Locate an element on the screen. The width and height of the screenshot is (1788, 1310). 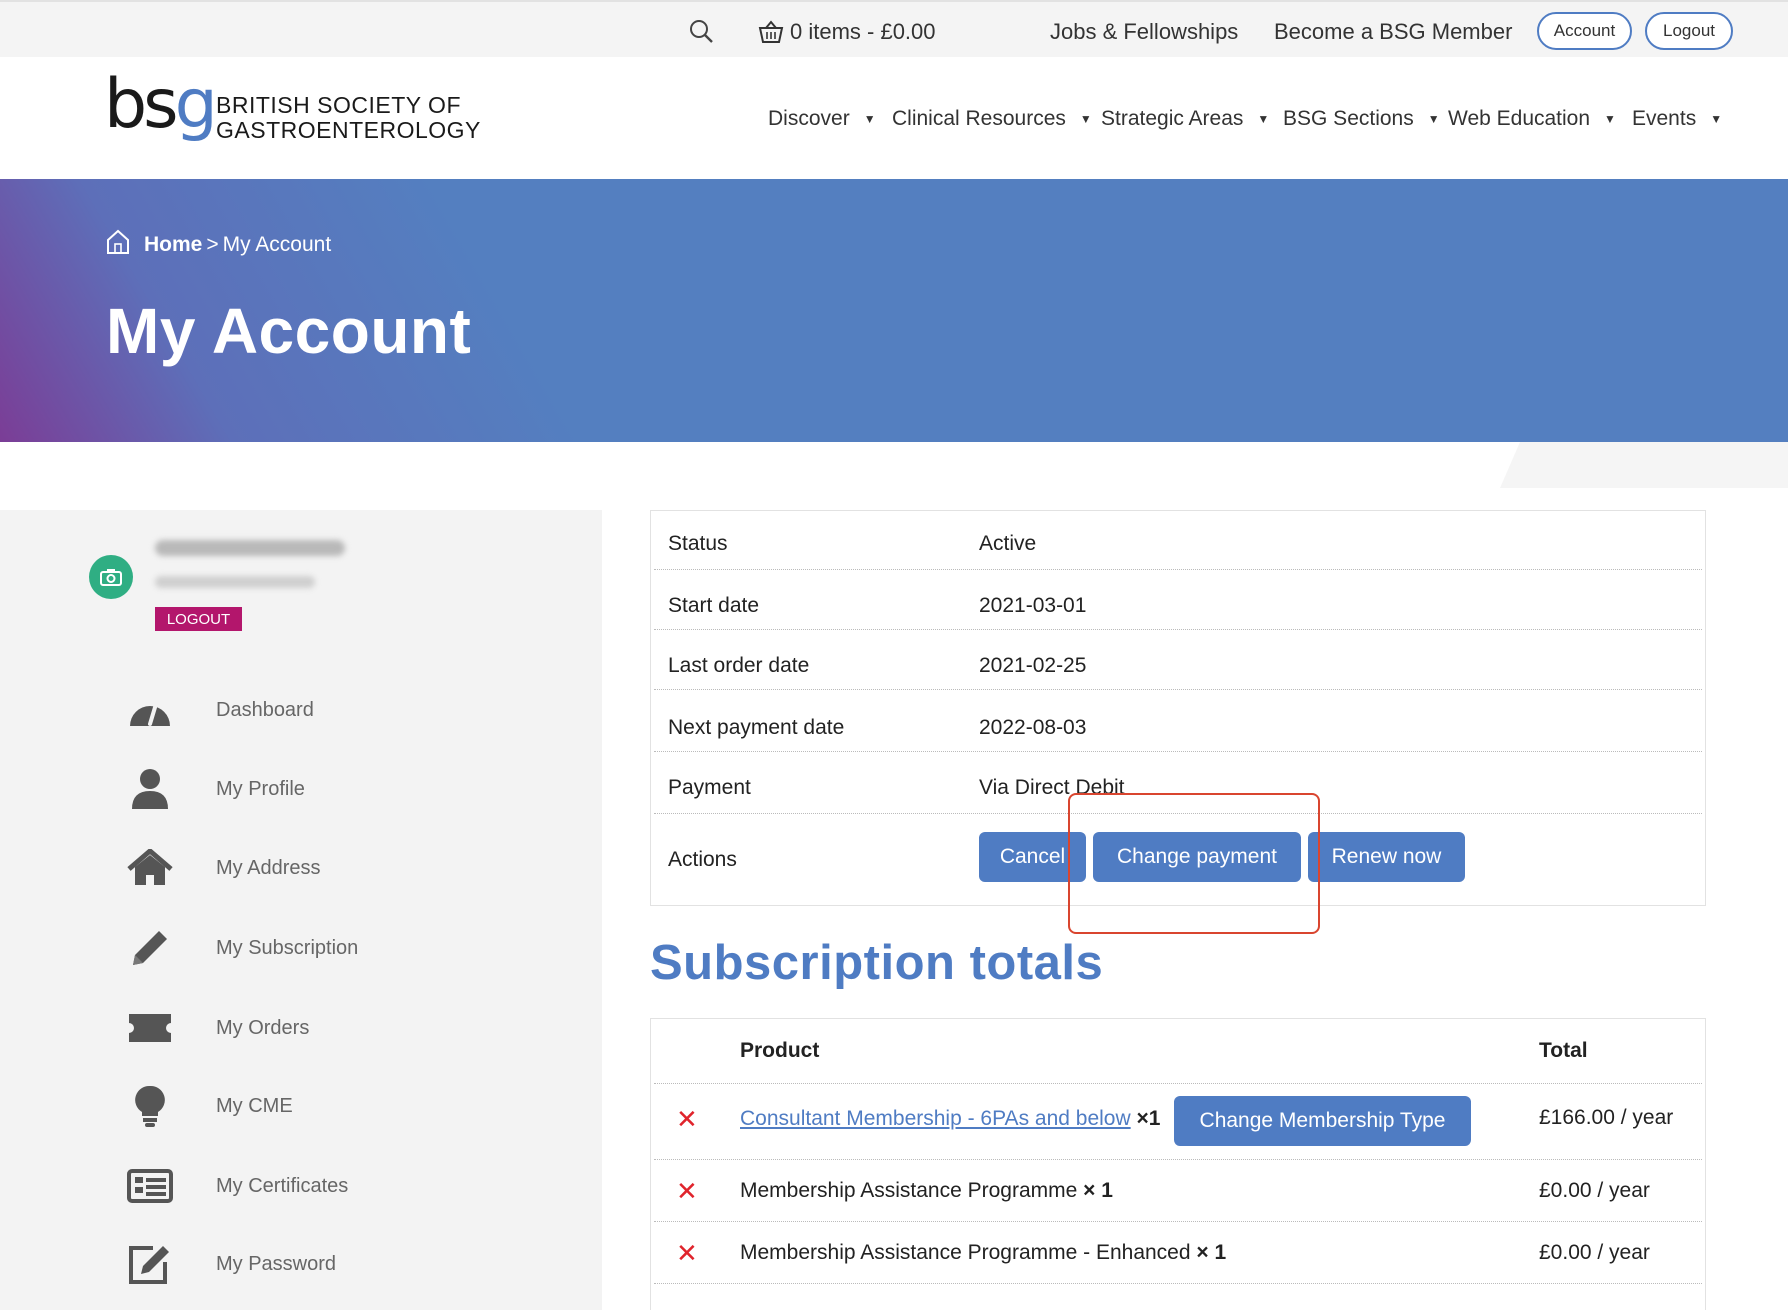
nav-discover: Discover ▼ is located at coordinates (822, 119).